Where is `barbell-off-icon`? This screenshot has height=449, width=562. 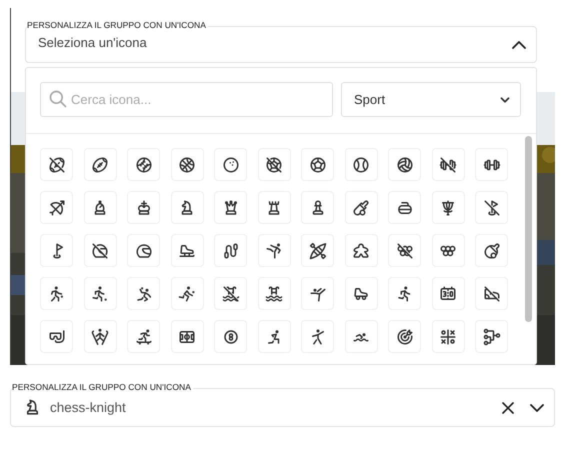 barbell-off-icon is located at coordinates (448, 165).